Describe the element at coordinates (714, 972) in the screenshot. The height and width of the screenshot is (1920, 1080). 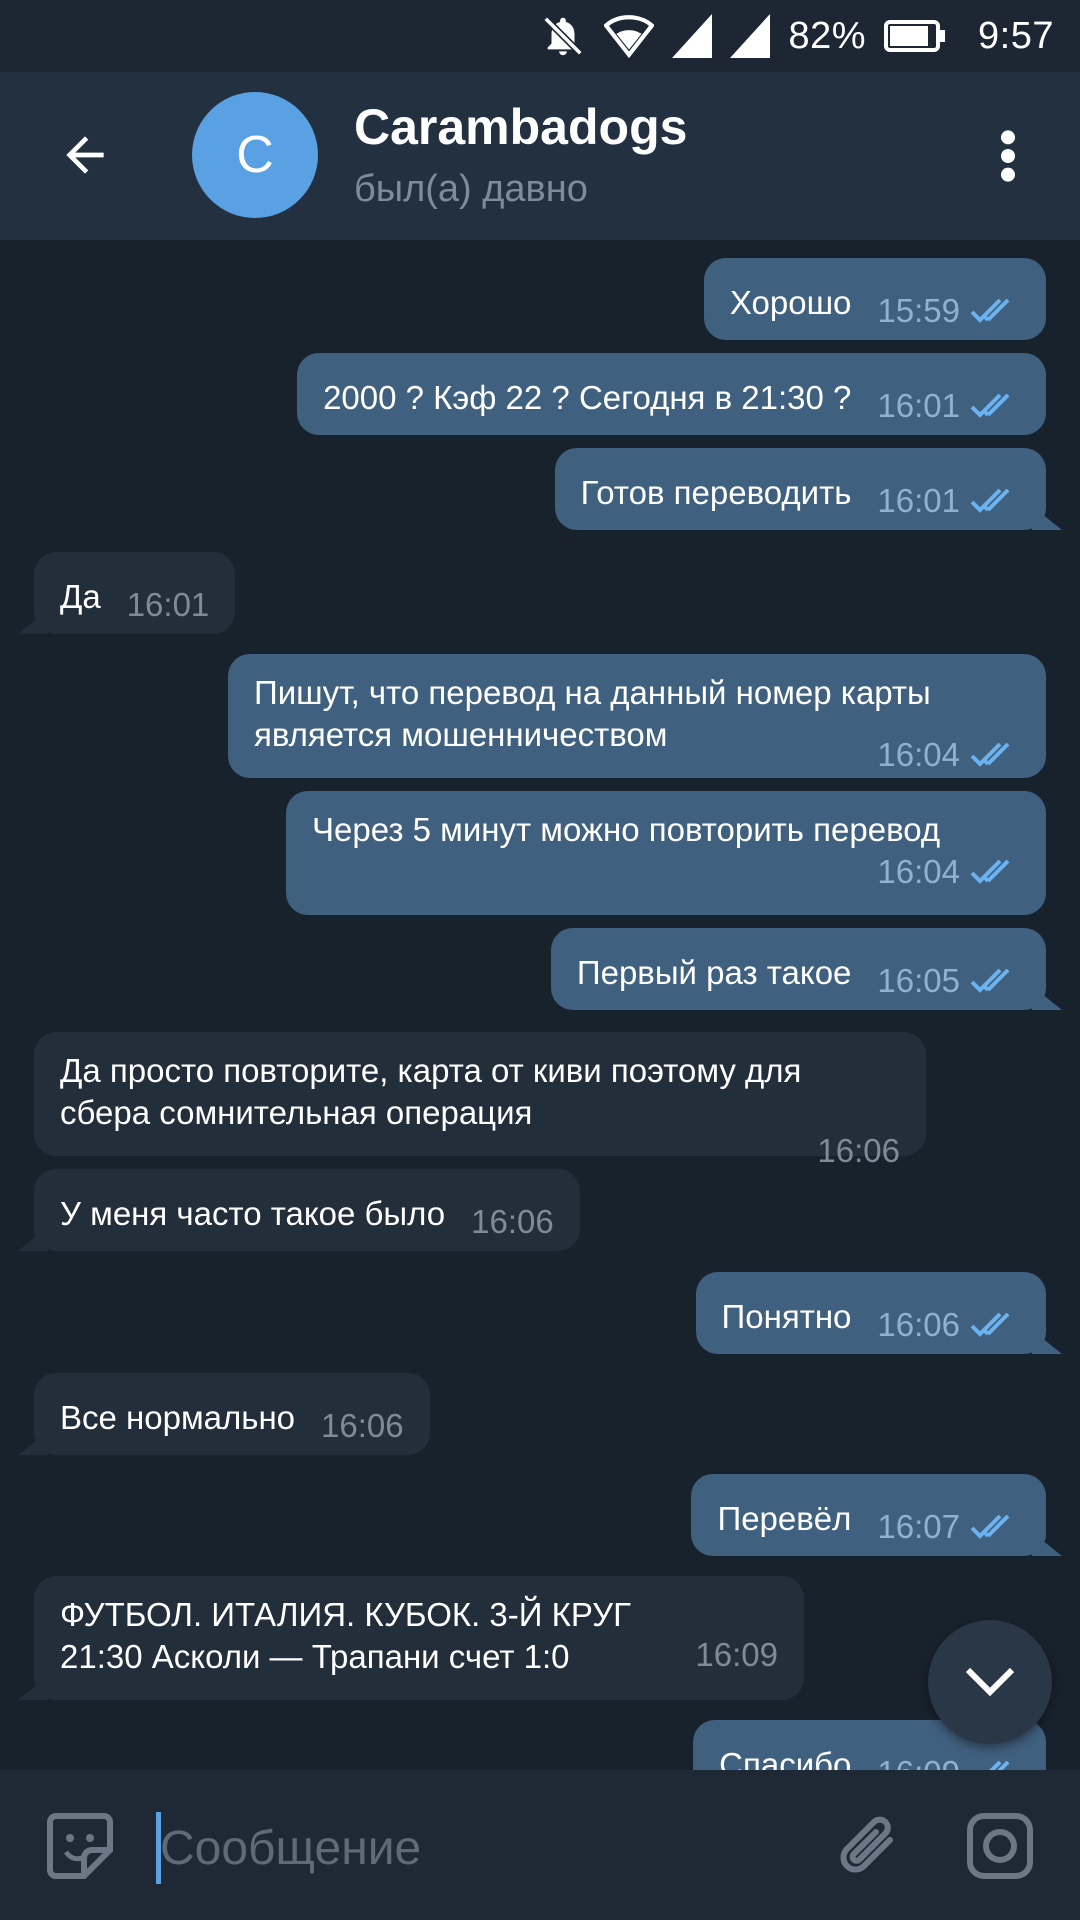
I see `message-text: Первый раз такое` at that location.